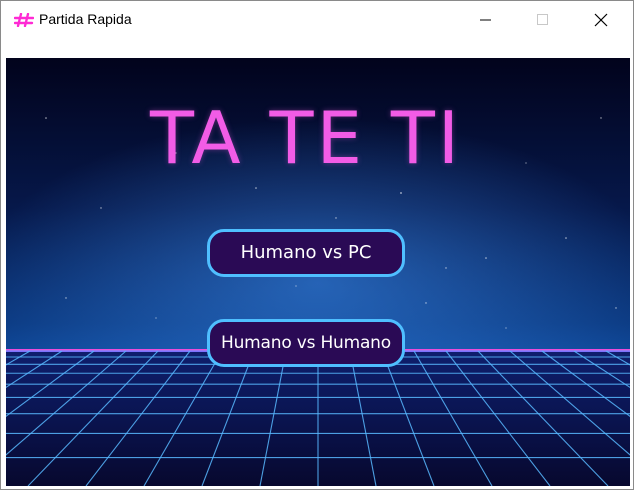 This screenshot has height=490, width=634. What do you see at coordinates (24, 20) in the screenshot?
I see `hash-icon` at bounding box center [24, 20].